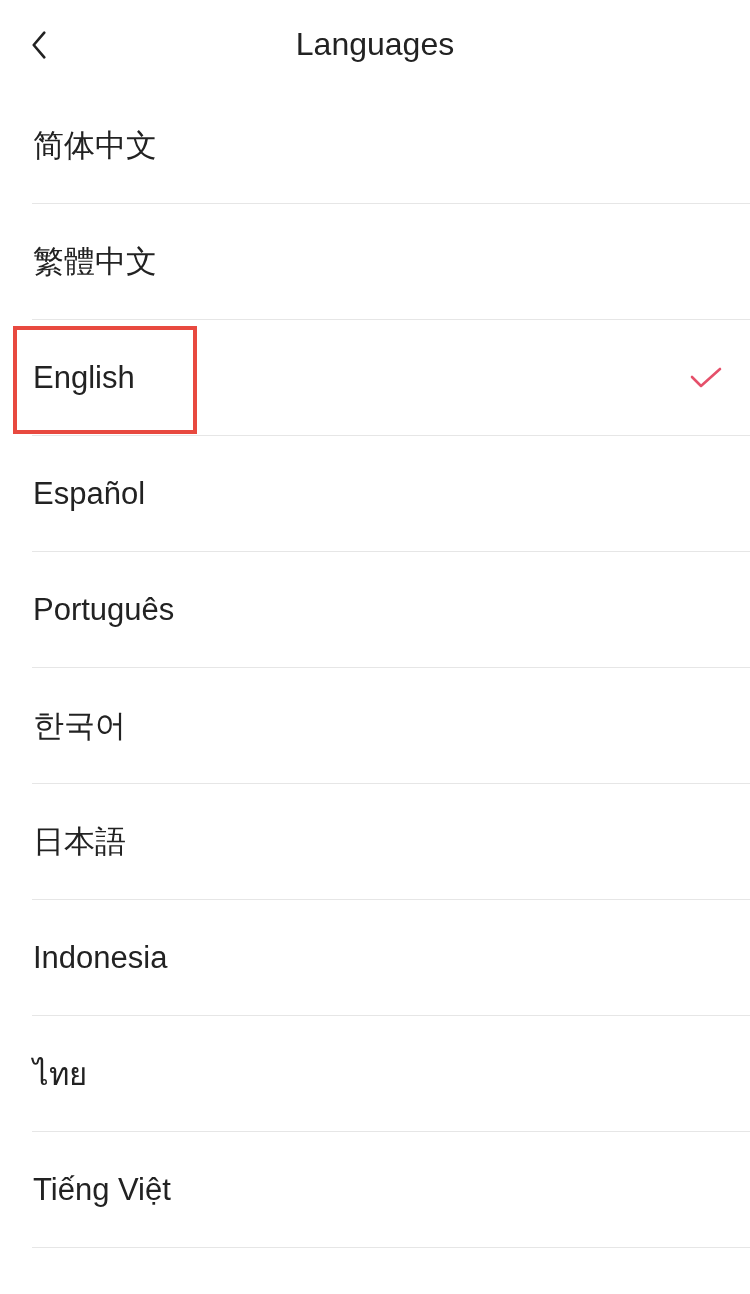 The image size is (750, 1294). Describe the element at coordinates (391, 726) in the screenshot. I see `language-item: 한국어` at that location.